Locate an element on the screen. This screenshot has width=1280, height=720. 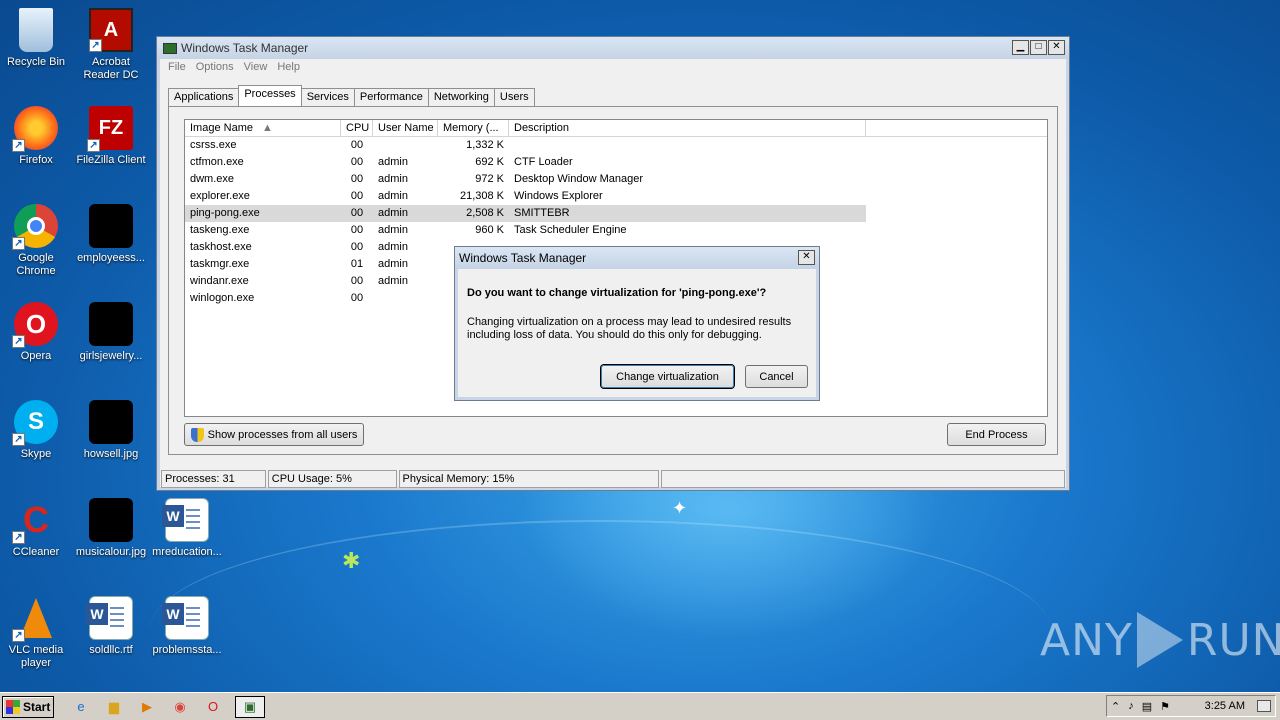
task-manager-titlebar: Windows Task Manager is located at coordinates (613, 48).